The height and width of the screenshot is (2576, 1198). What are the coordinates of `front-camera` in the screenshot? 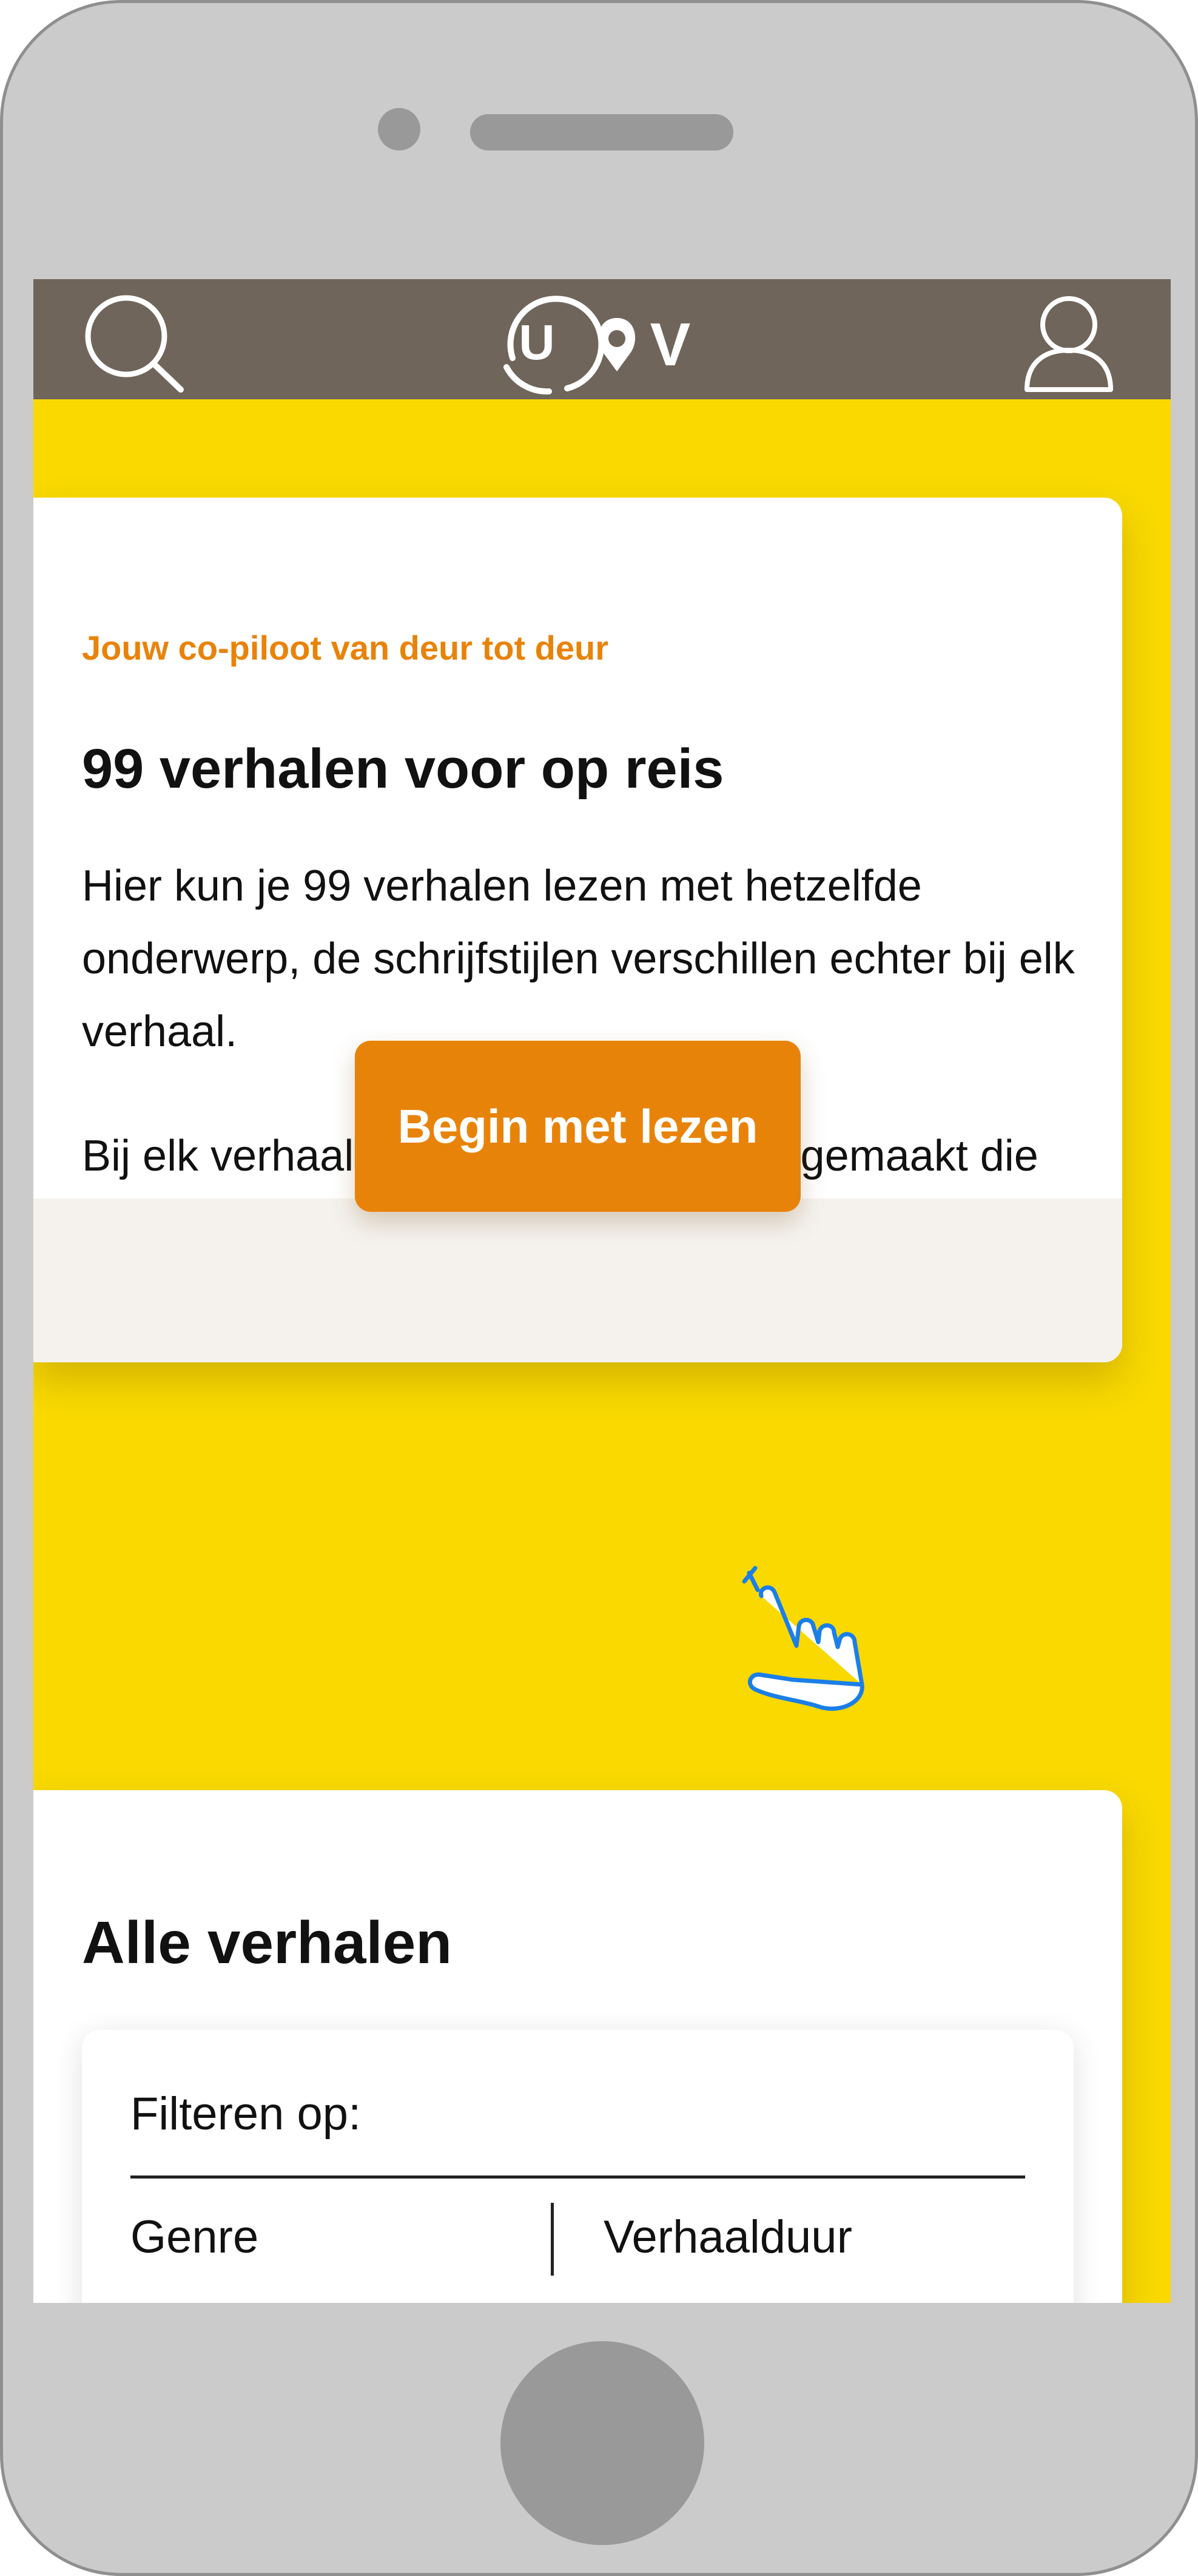 It's located at (399, 129).